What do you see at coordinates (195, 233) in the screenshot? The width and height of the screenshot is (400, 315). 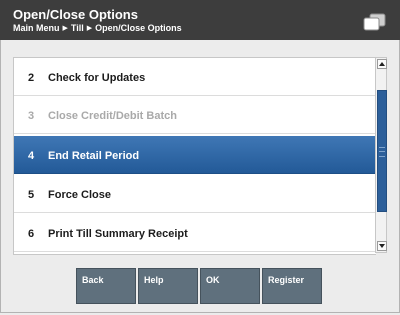 I see `list-item-print-till-summary-receipt: 6 Print Till Summary Receipt` at bounding box center [195, 233].